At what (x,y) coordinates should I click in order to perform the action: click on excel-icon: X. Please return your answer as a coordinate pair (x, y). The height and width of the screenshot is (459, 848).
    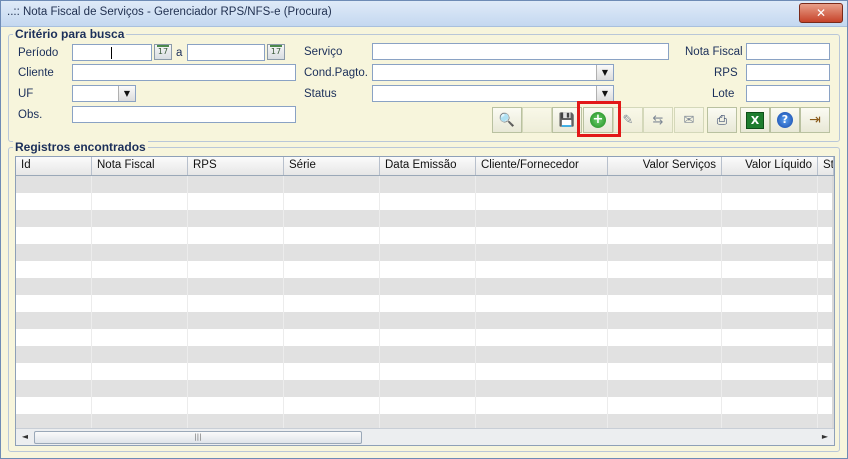
    Looking at the image, I should click on (755, 120).